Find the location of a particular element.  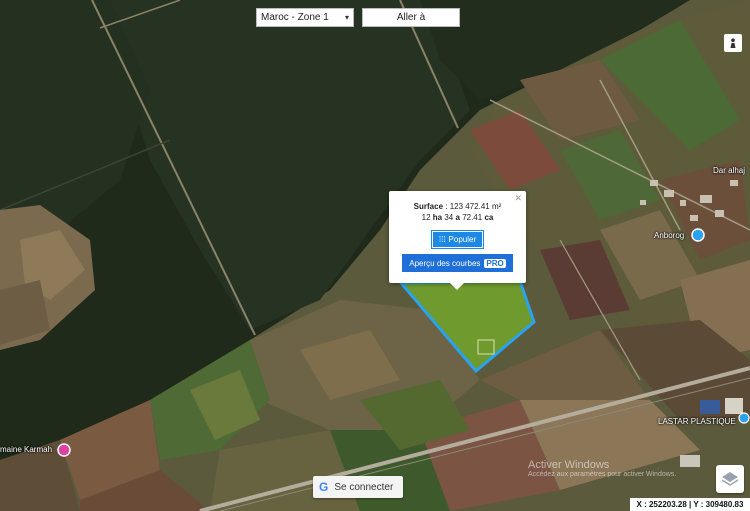

person-icon is located at coordinates (733, 43).